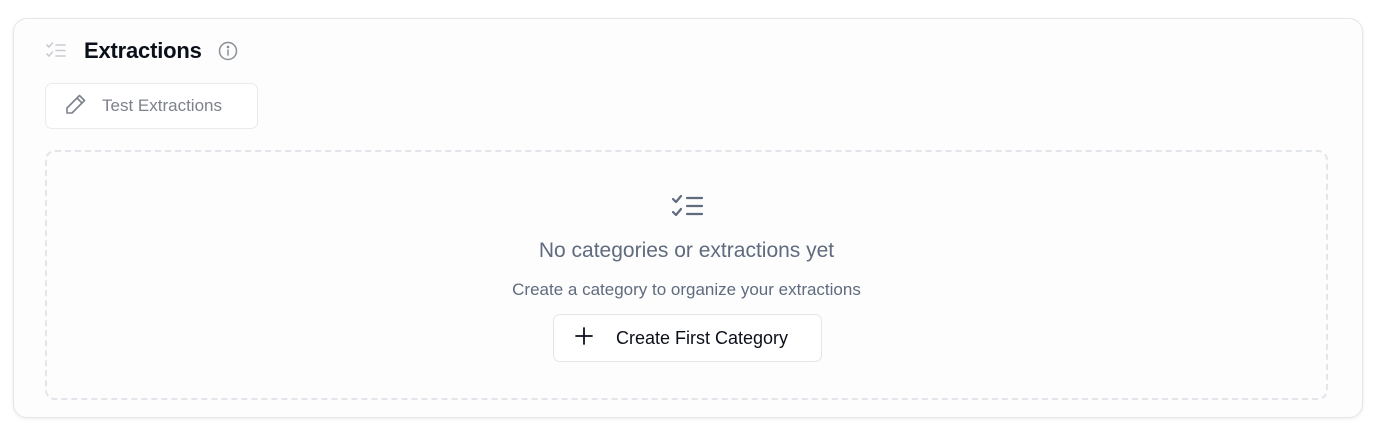 This screenshot has width=1384, height=428. I want to click on section-title: Extractions, so click(143, 50).